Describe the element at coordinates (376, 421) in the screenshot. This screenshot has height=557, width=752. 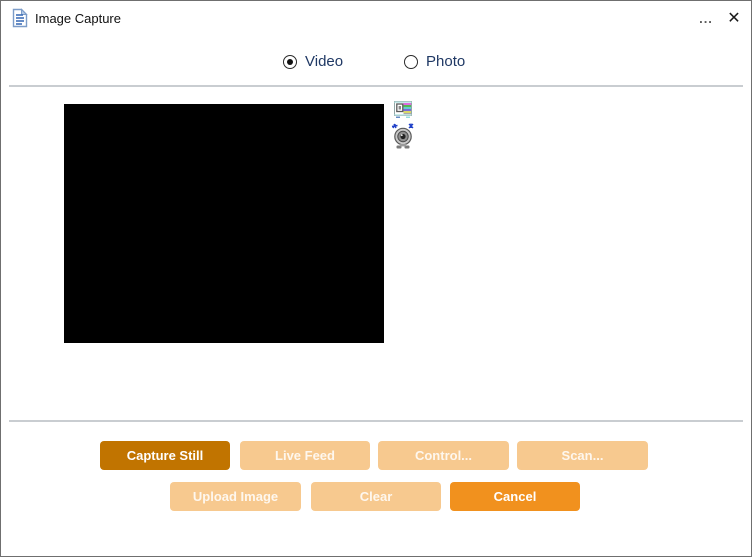
I see `separator-bottom` at that location.